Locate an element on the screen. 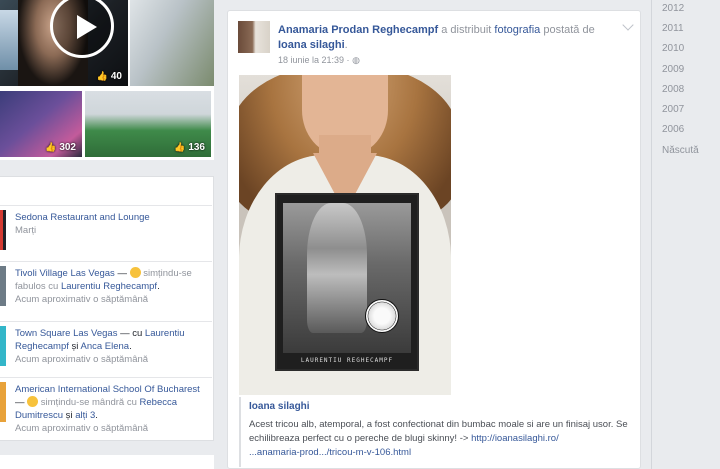 The width and height of the screenshot is (720, 469). chevron-down-icon is located at coordinates (628, 25).